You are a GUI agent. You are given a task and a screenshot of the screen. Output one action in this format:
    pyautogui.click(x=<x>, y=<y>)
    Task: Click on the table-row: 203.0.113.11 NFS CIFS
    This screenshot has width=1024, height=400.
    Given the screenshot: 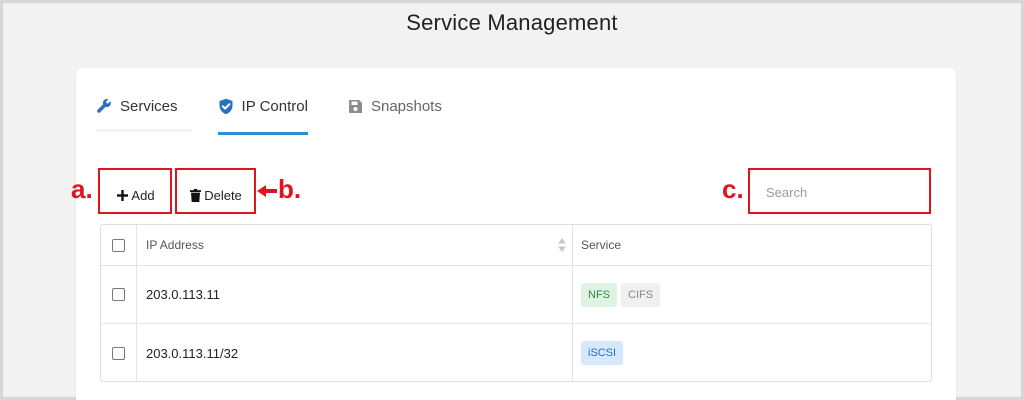 What is the action you would take?
    pyautogui.click(x=516, y=295)
    